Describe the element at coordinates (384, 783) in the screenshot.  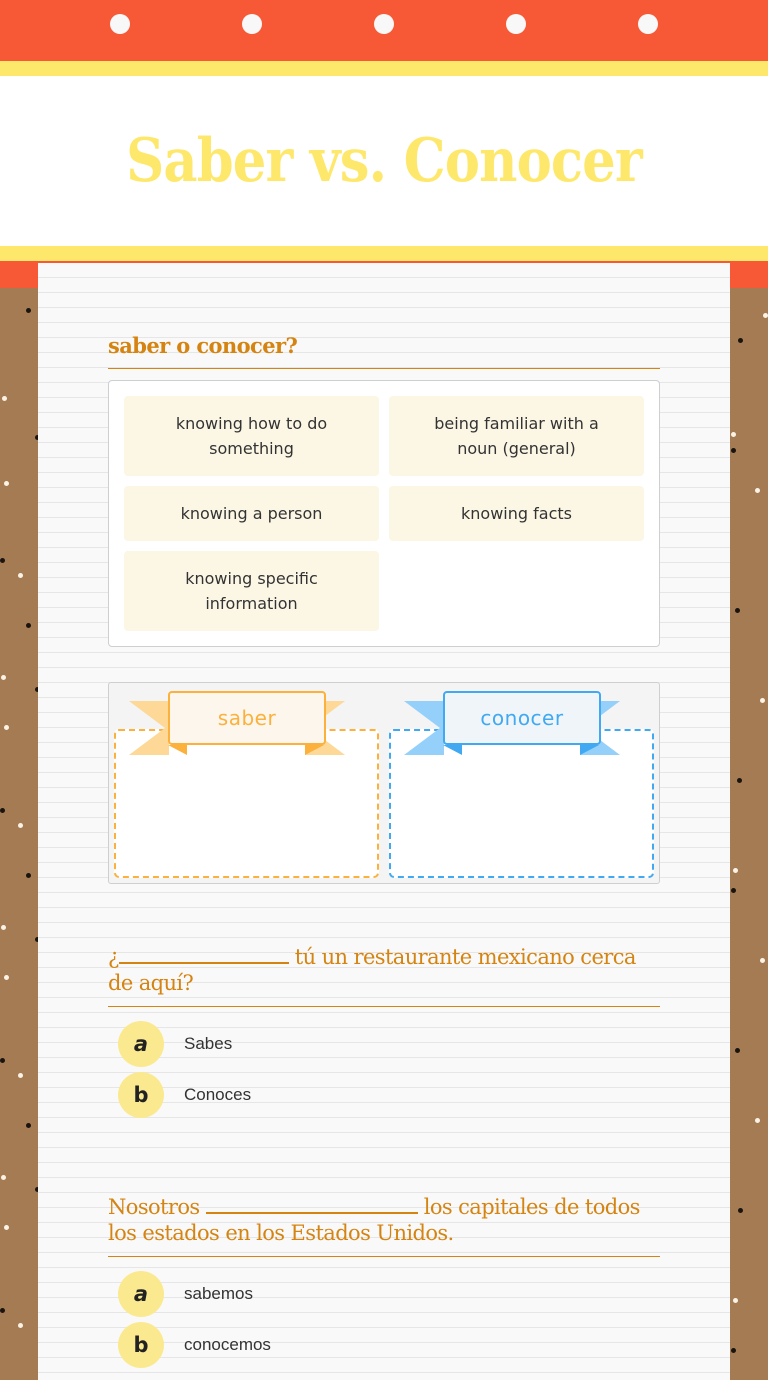
I see `category-sort-area: saber conocer` at that location.